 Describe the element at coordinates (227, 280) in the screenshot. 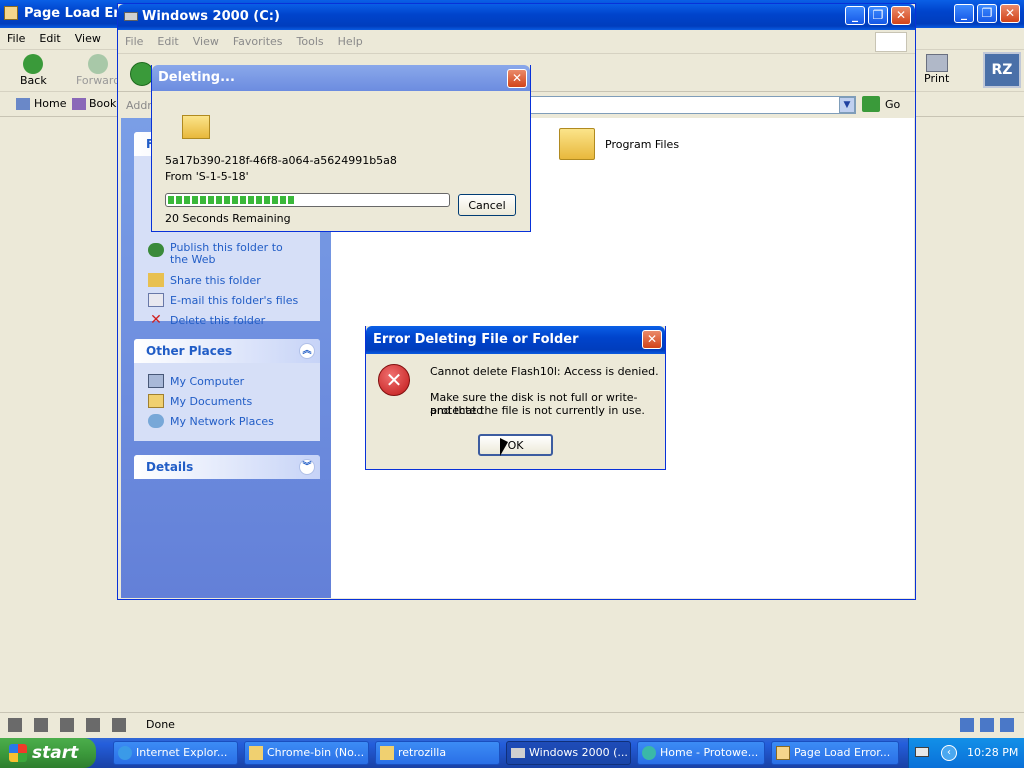

I see `share-folder-link: Share this folder` at that location.